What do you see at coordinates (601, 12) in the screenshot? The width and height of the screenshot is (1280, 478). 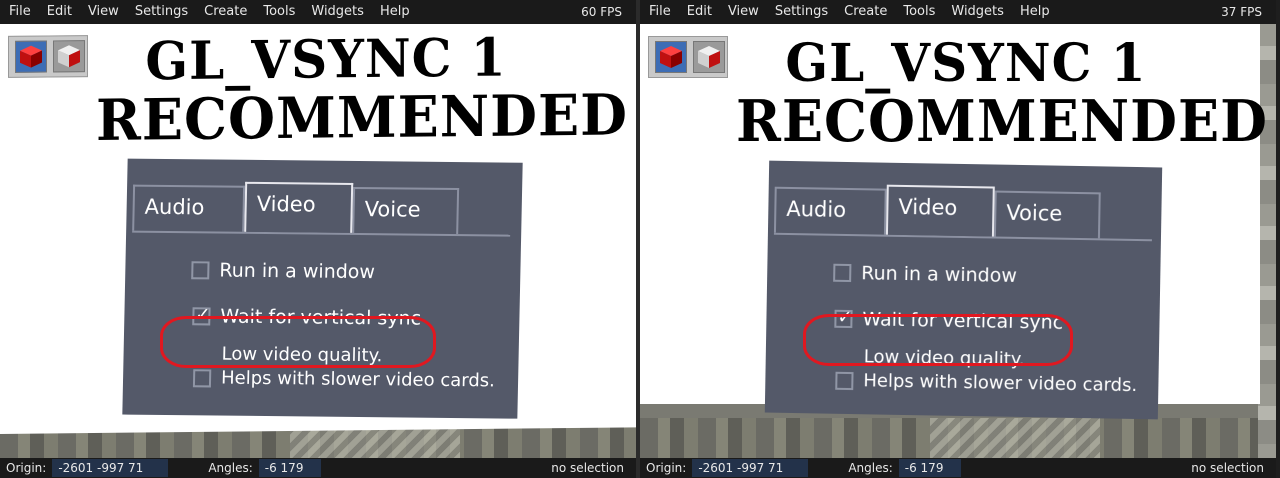 I see `fps-counter: 60 FPS` at bounding box center [601, 12].